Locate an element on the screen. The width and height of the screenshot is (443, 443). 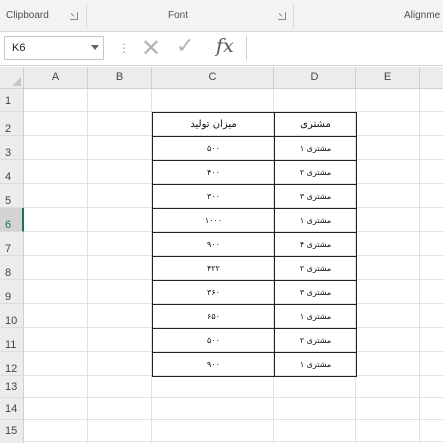
row-header-8: 8 is located at coordinates (12, 268).